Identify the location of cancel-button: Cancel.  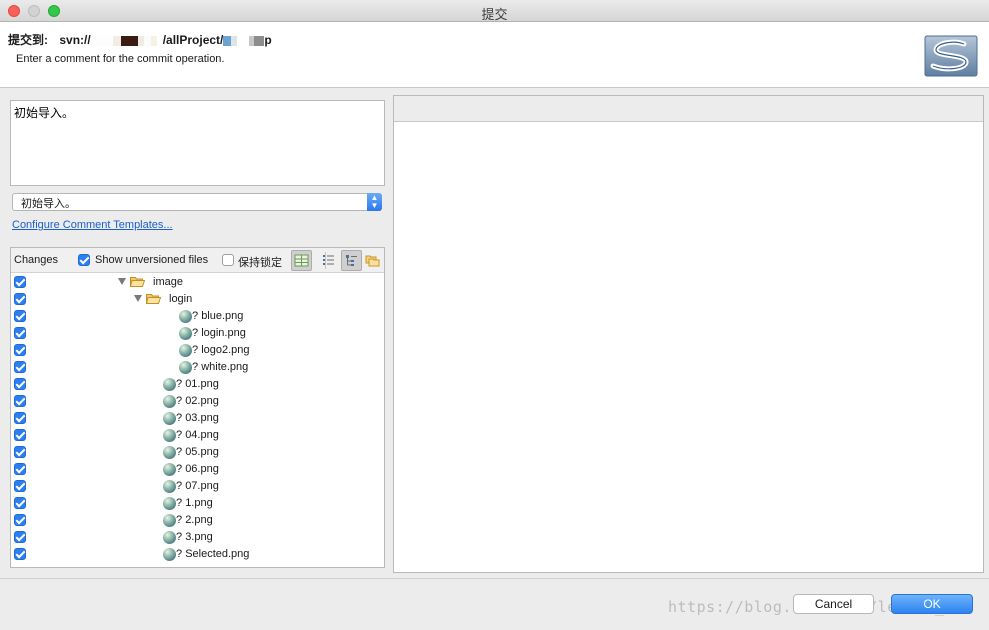
(833, 604).